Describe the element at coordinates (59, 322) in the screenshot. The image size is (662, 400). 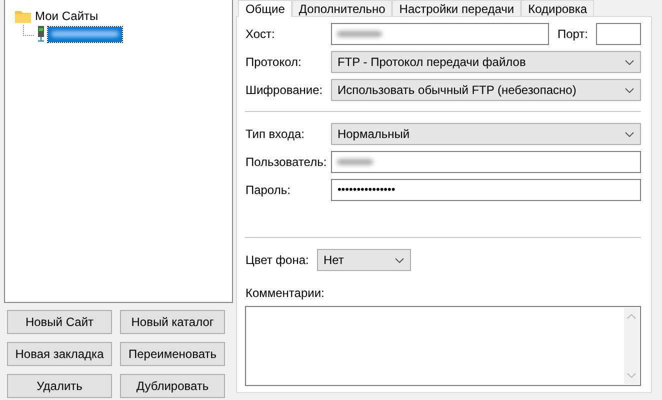
I see `site-button: Новый Сайт` at that location.